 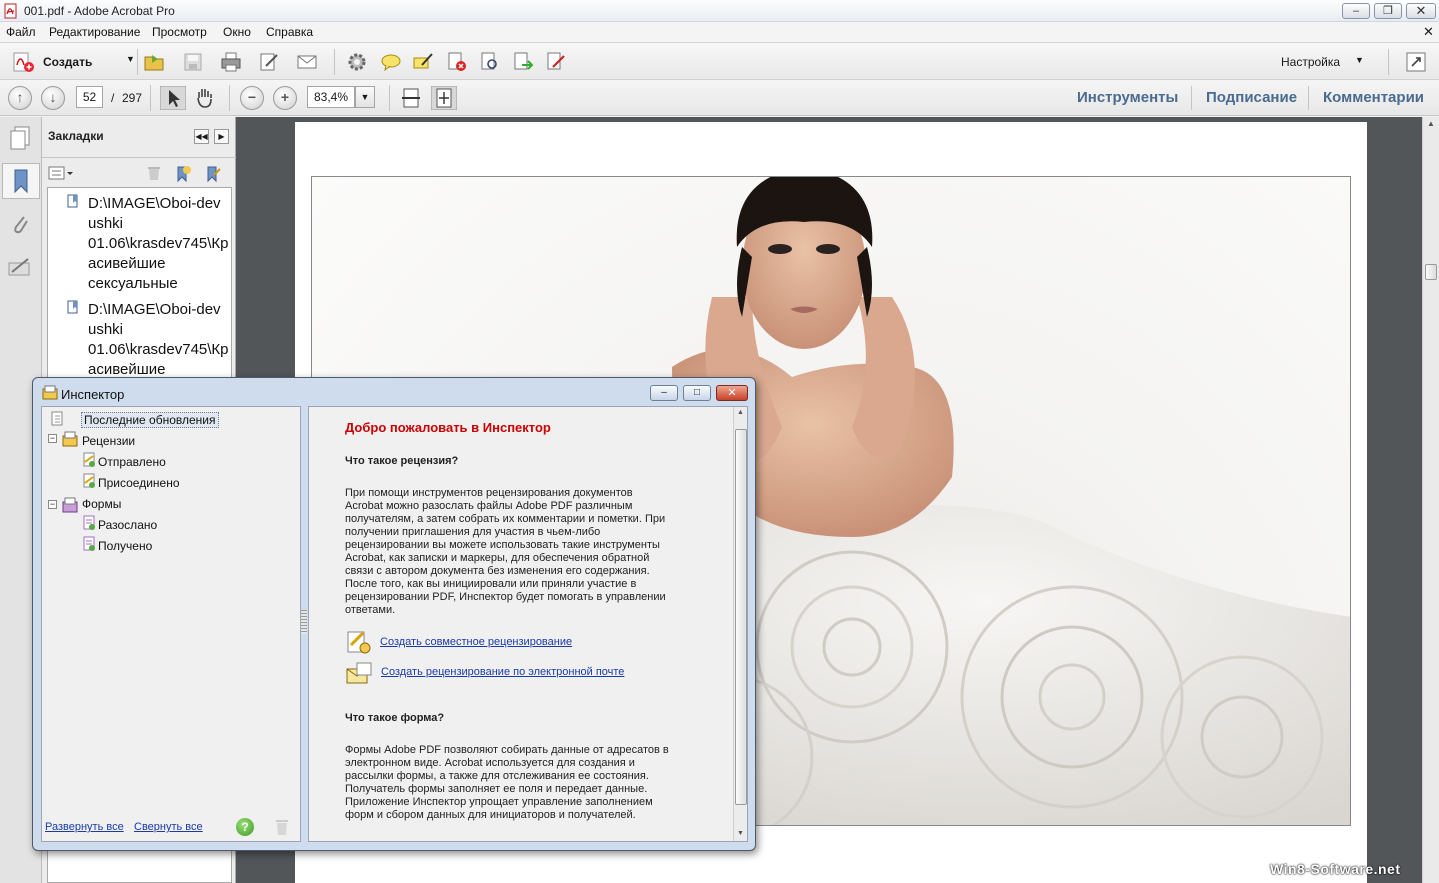 I want to click on inspector-scrollbar: ▲ ▼, so click(x=740, y=624).